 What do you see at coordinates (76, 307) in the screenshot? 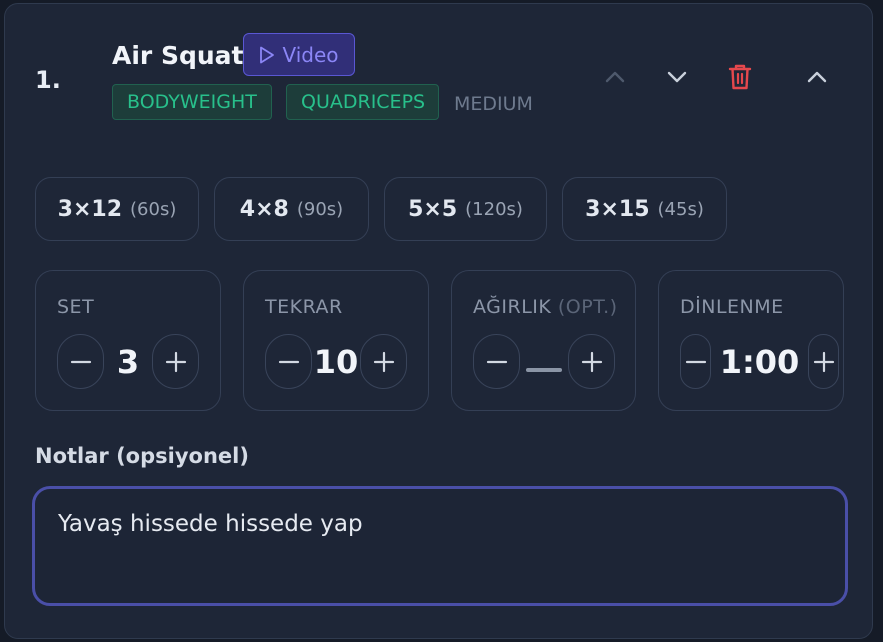
I see `set-label: SET` at bounding box center [76, 307].